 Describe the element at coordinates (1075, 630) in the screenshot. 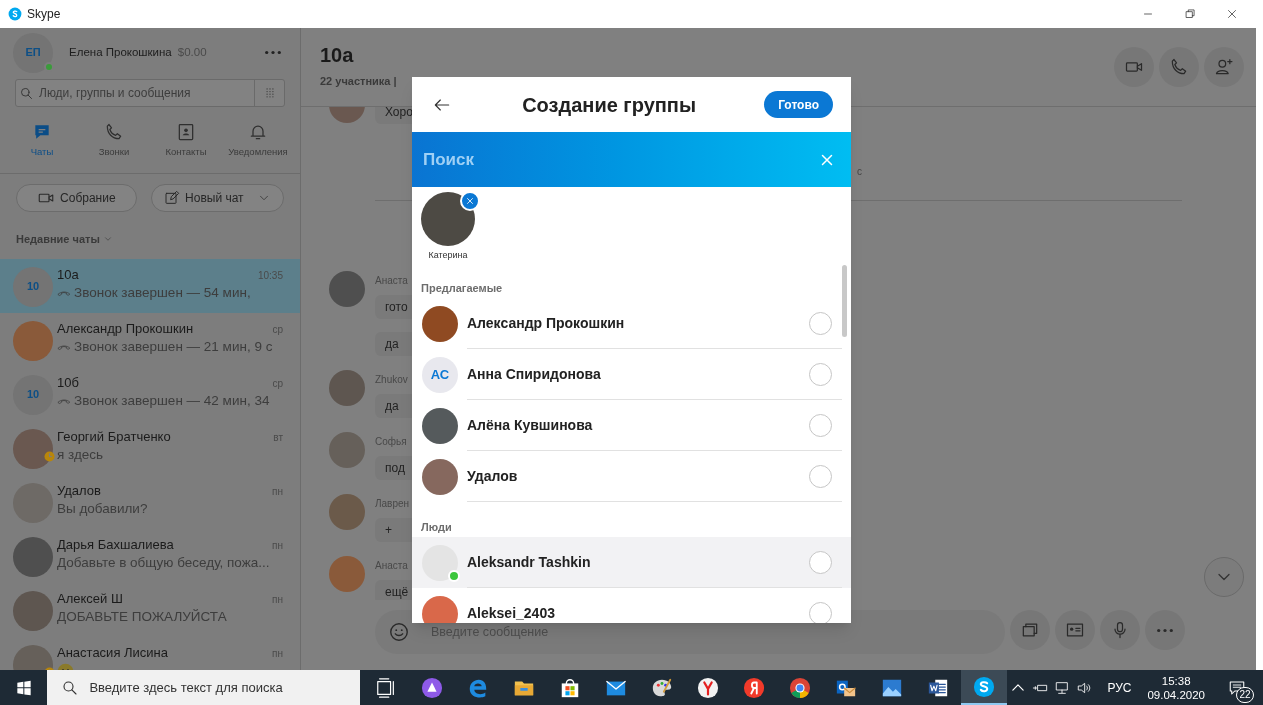

I see `contact-share-button` at that location.